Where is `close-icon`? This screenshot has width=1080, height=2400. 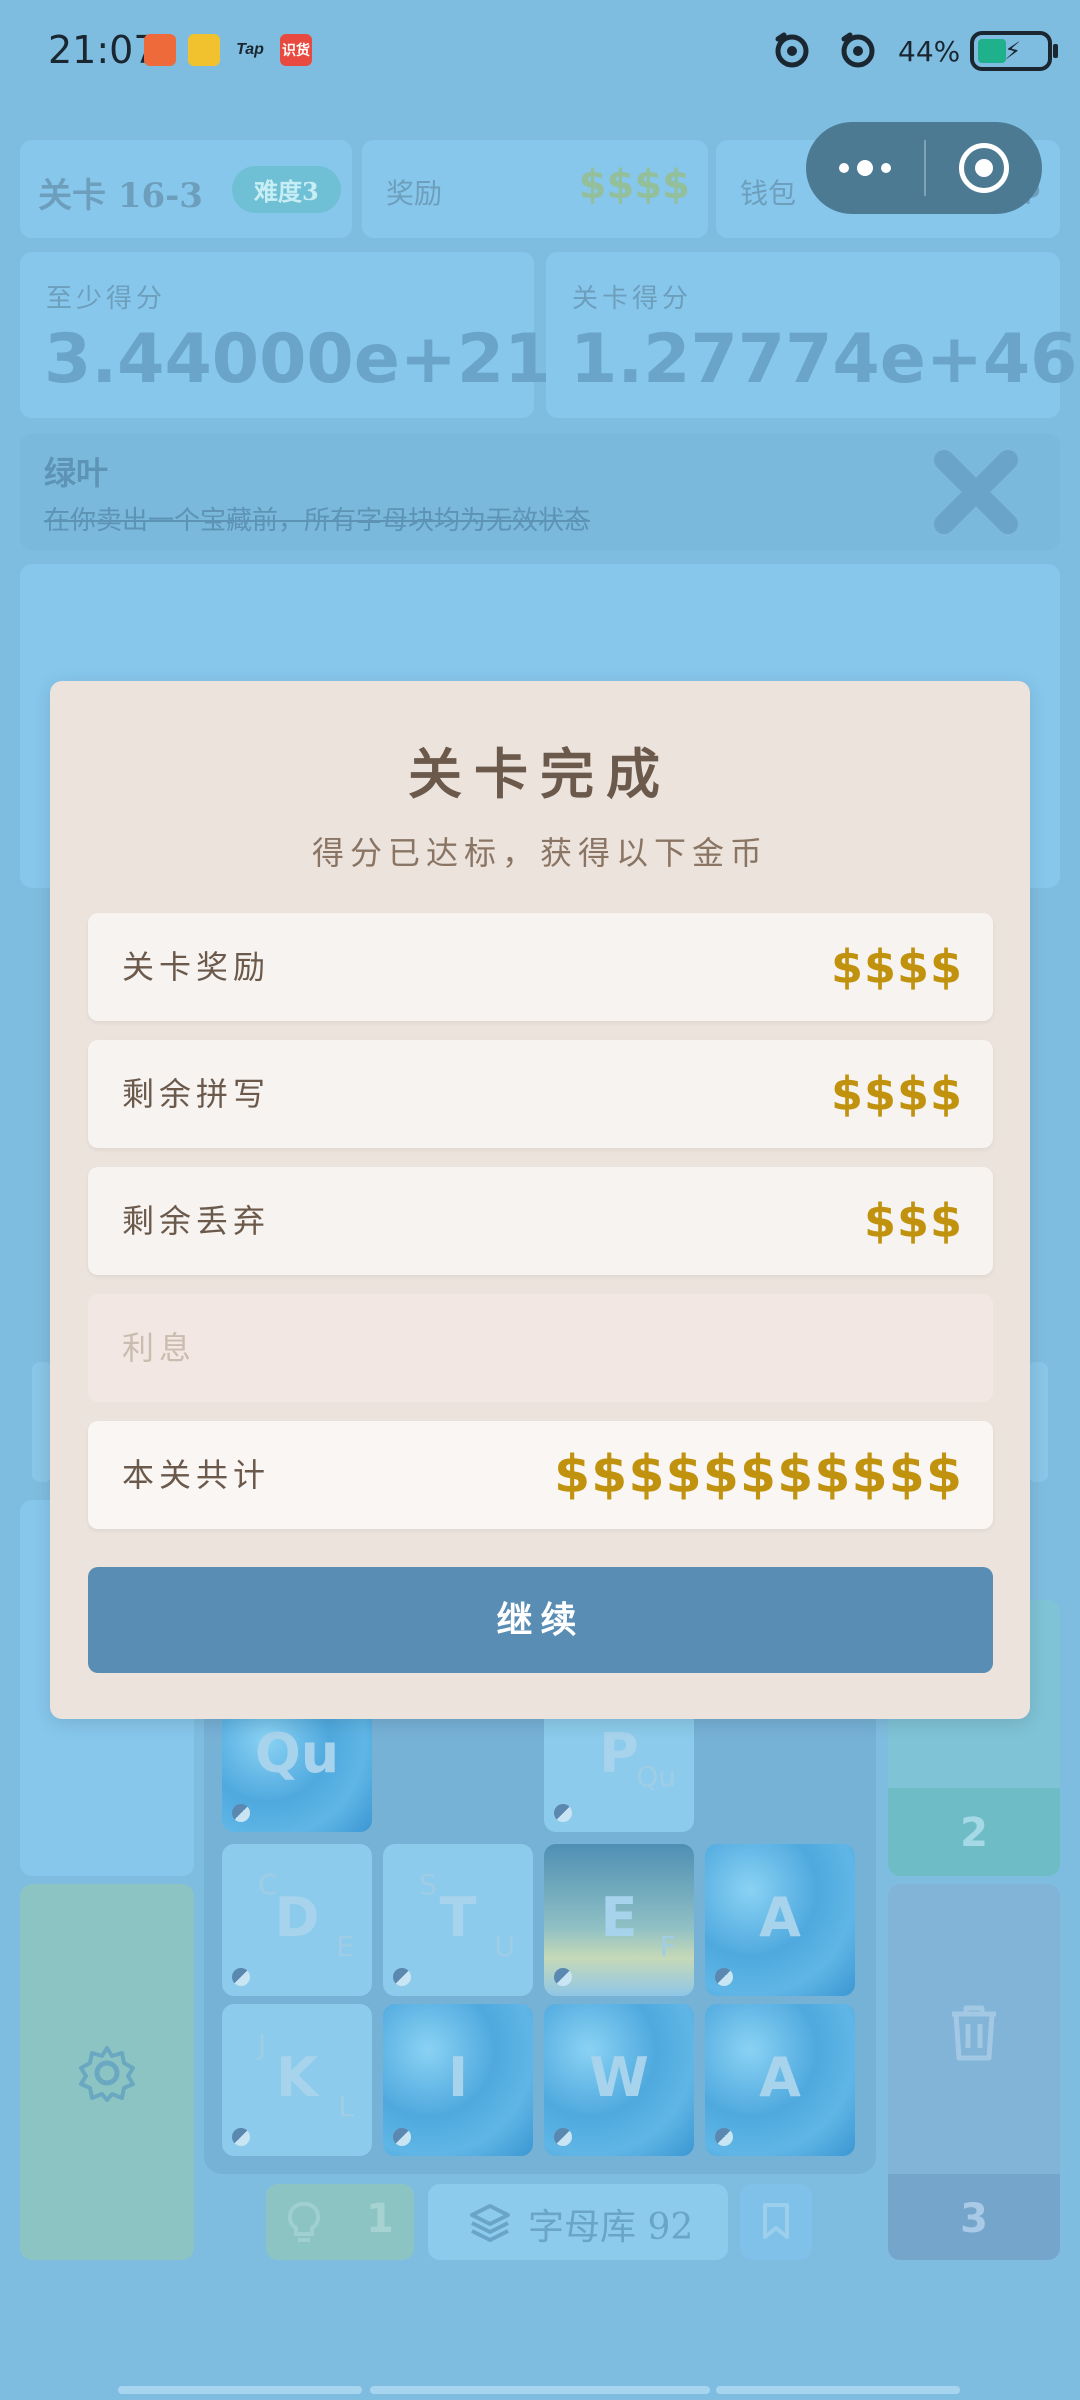 close-icon is located at coordinates (976, 492).